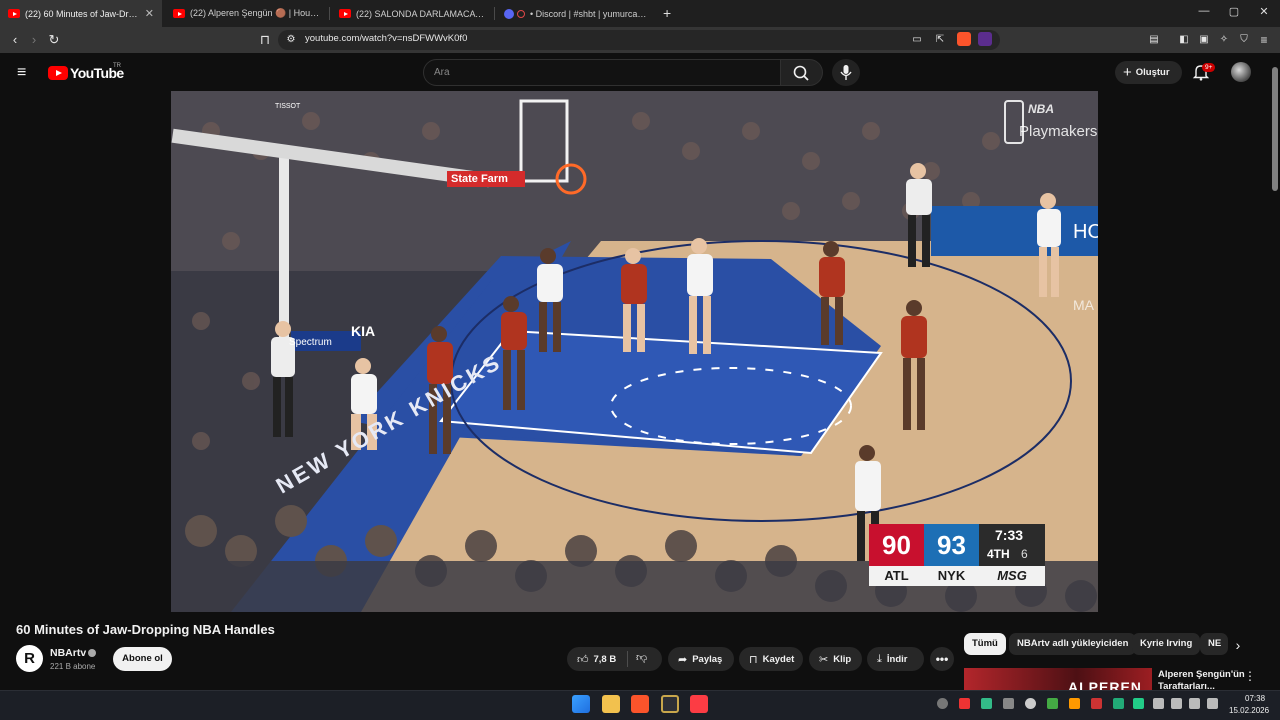  I want to click on subscribe-button: Abone ol, so click(142, 659).